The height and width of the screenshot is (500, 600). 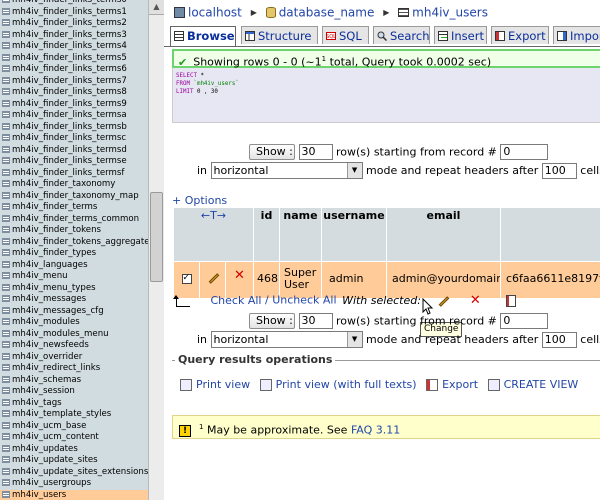 What do you see at coordinates (304, 300) in the screenshot?
I see `uncheck-all-link: Uncheck All` at bounding box center [304, 300].